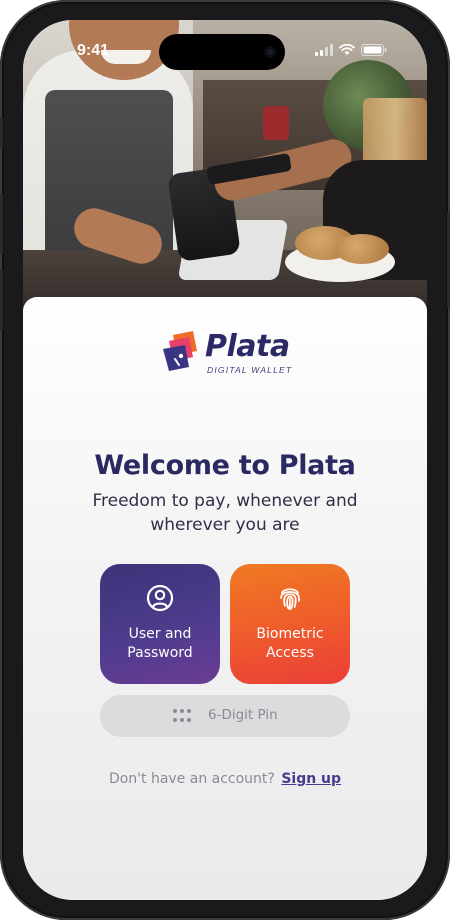 This screenshot has width=450, height=920. I want to click on six-digit-pin-label: 6-Digit Pin, so click(243, 715).